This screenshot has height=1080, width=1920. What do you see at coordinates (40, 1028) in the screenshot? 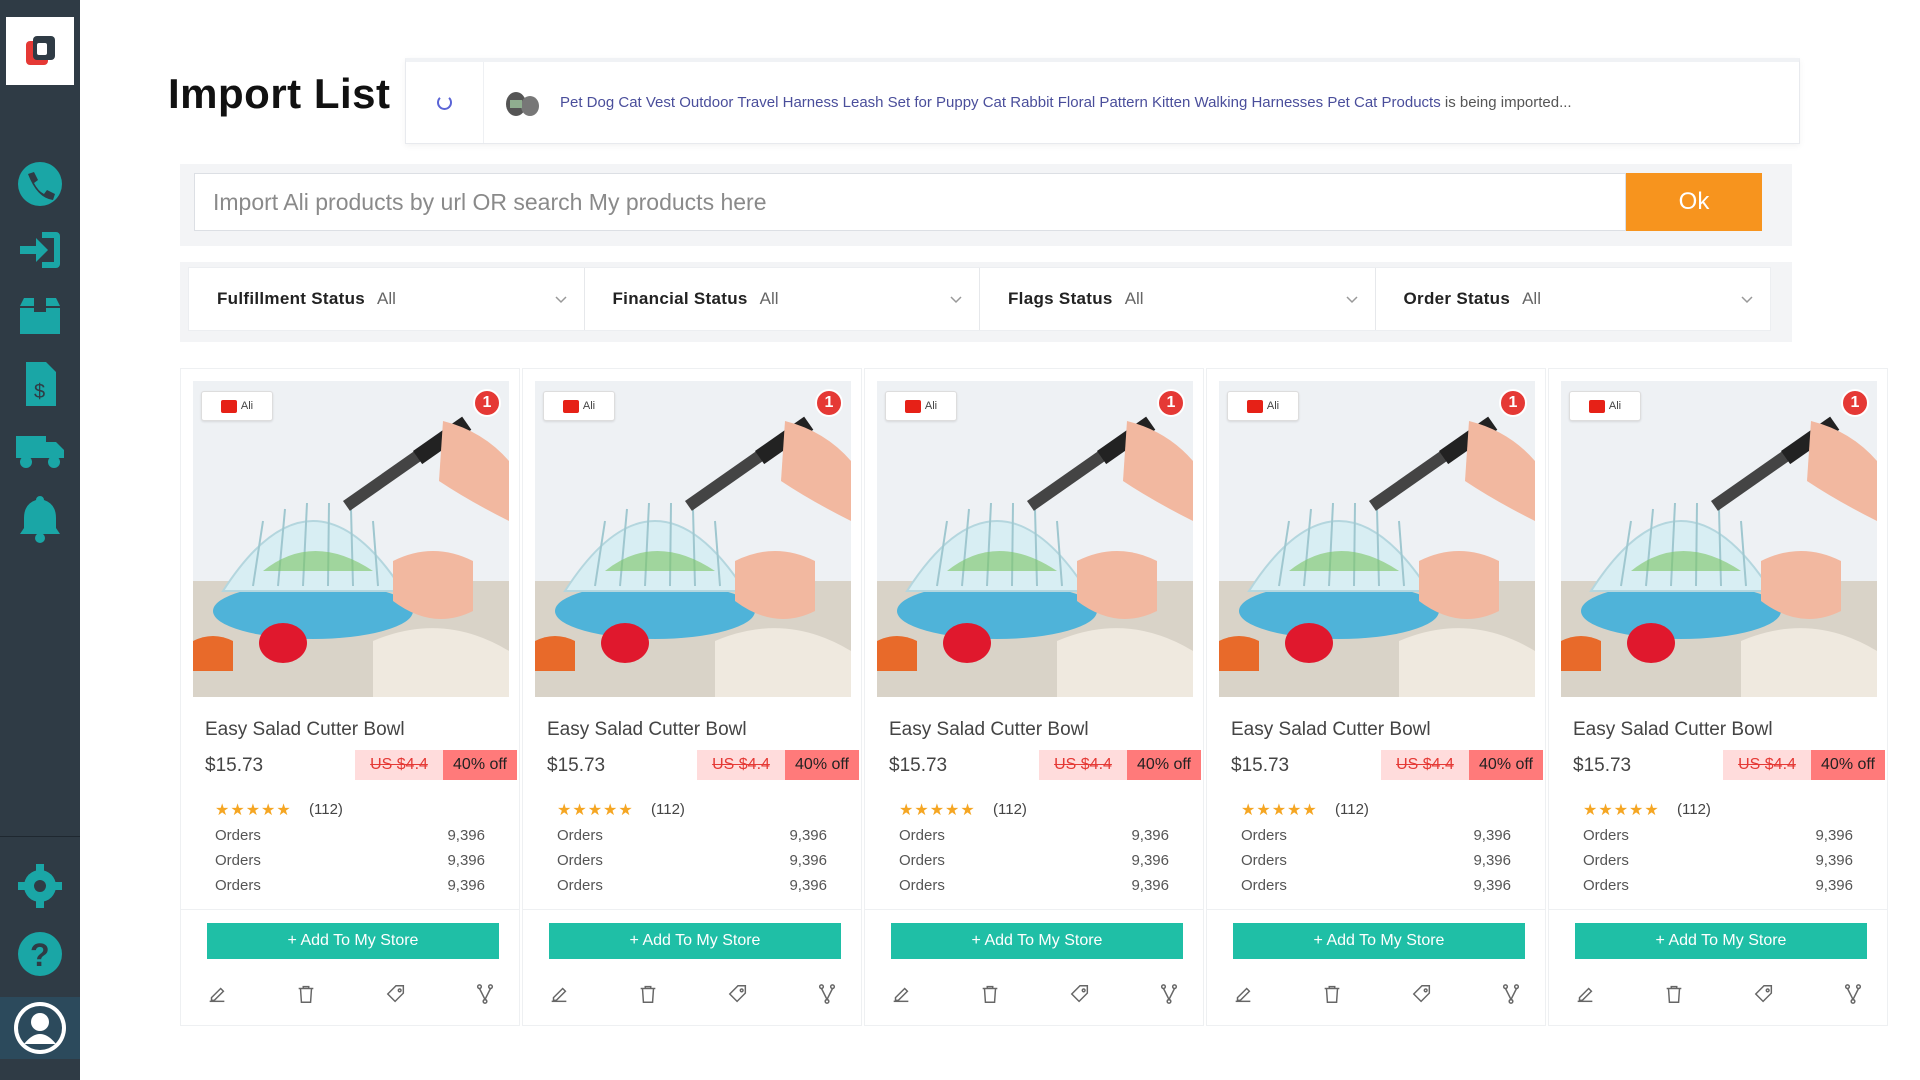
I see `user-avatar-icon` at bounding box center [40, 1028].